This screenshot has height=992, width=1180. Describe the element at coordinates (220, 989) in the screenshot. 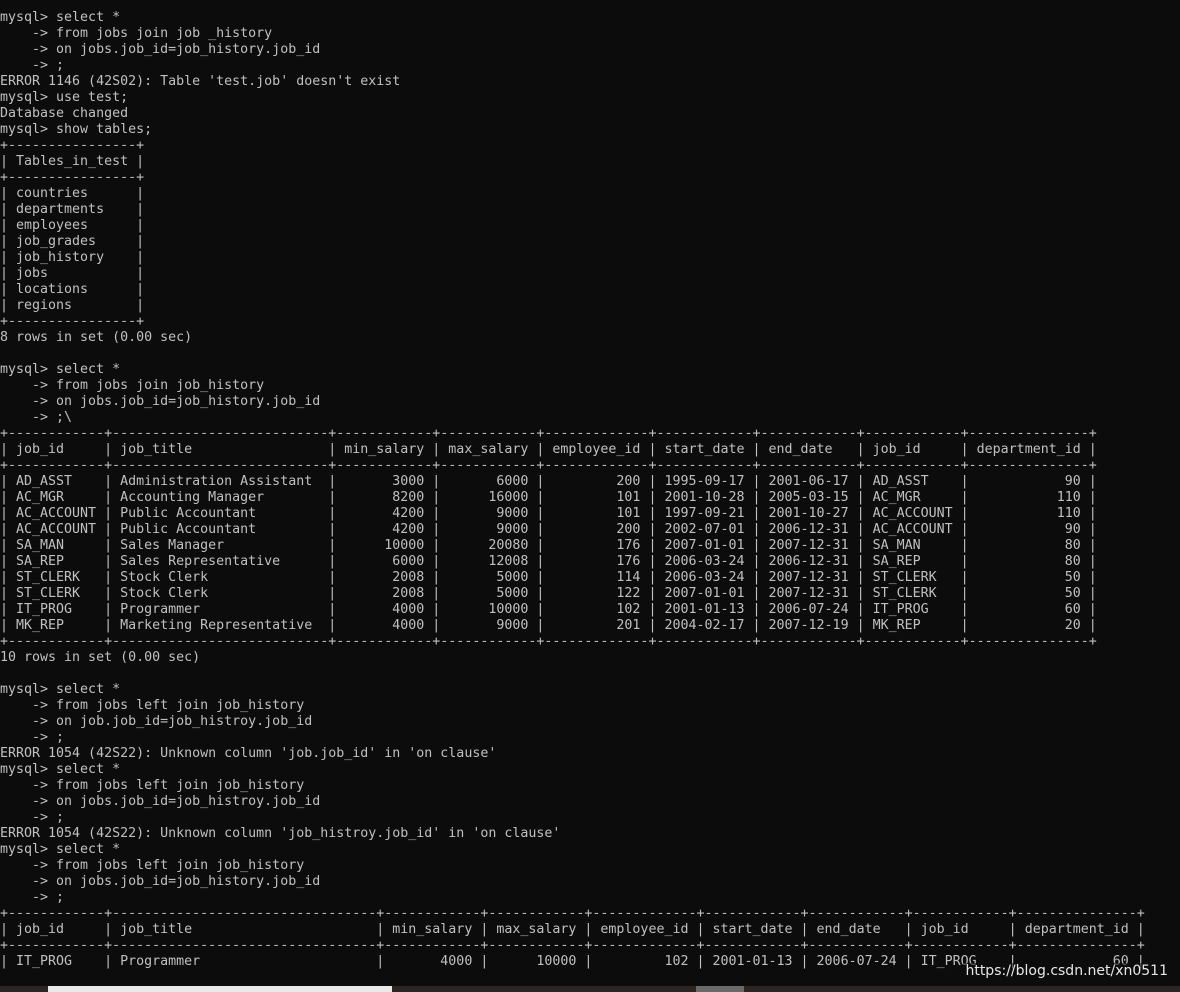

I see `taskbar-active-window` at that location.